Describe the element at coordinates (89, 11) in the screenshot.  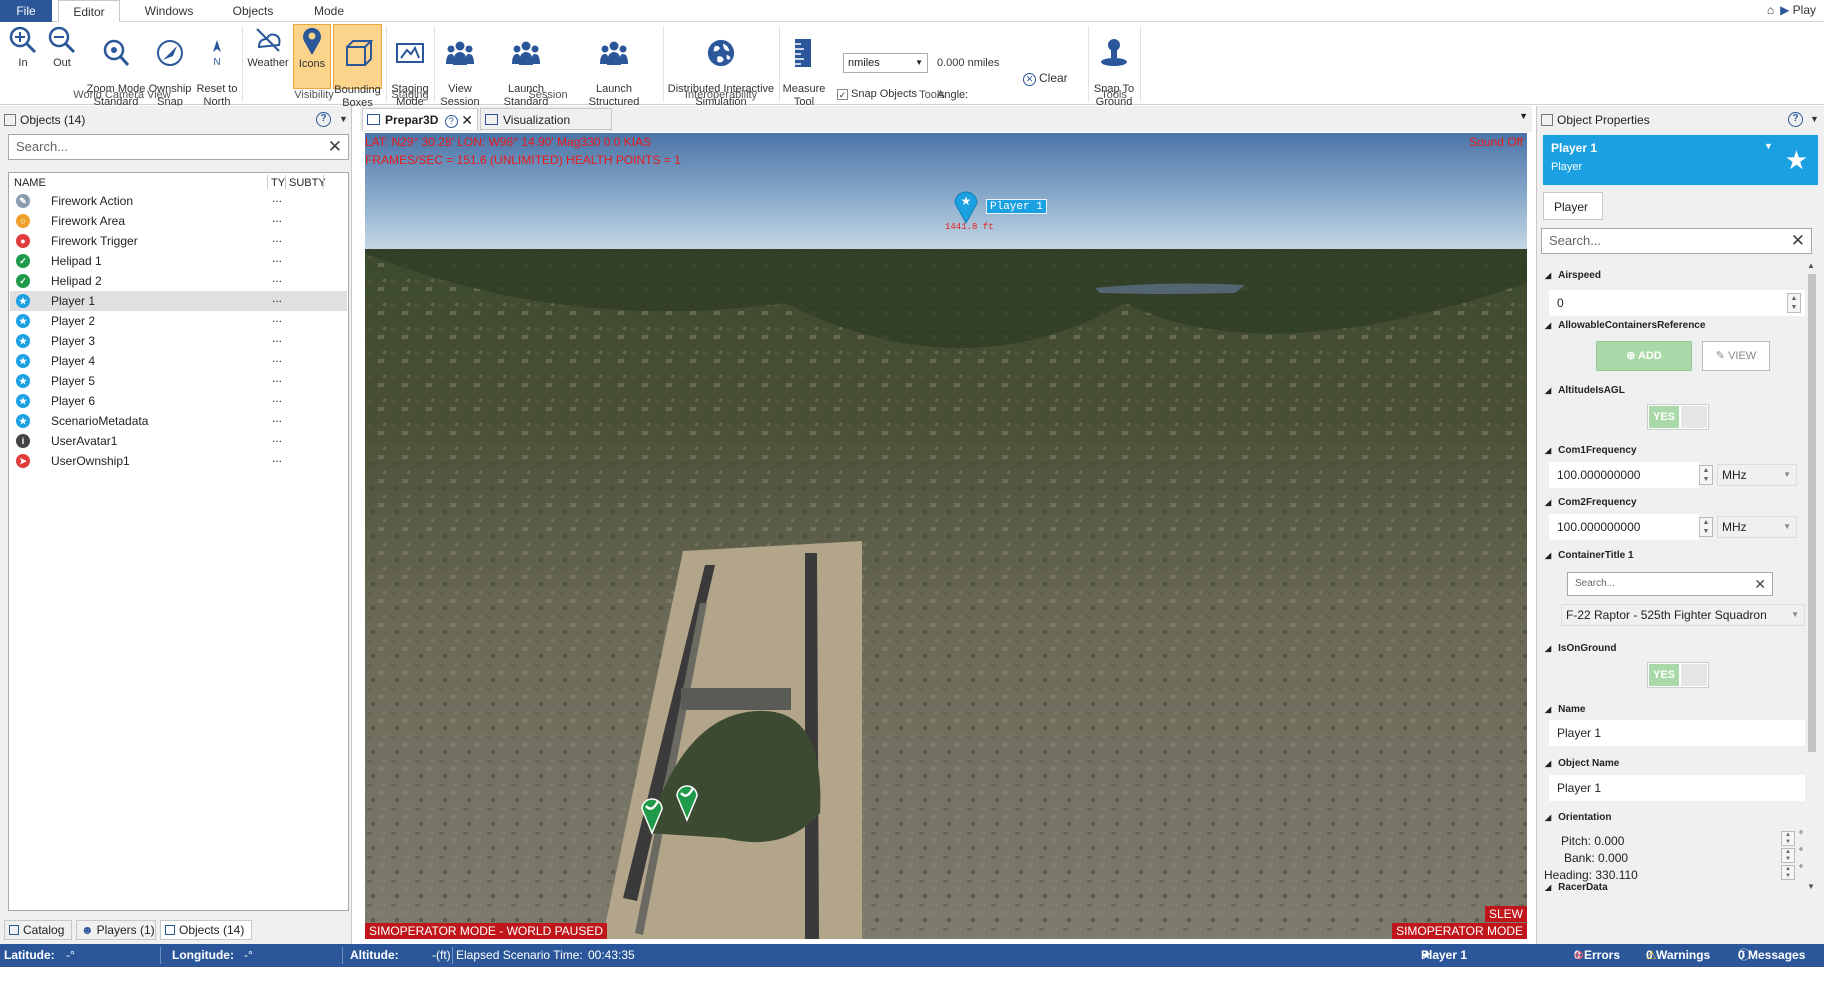
I see `menu-editor: Editor` at that location.